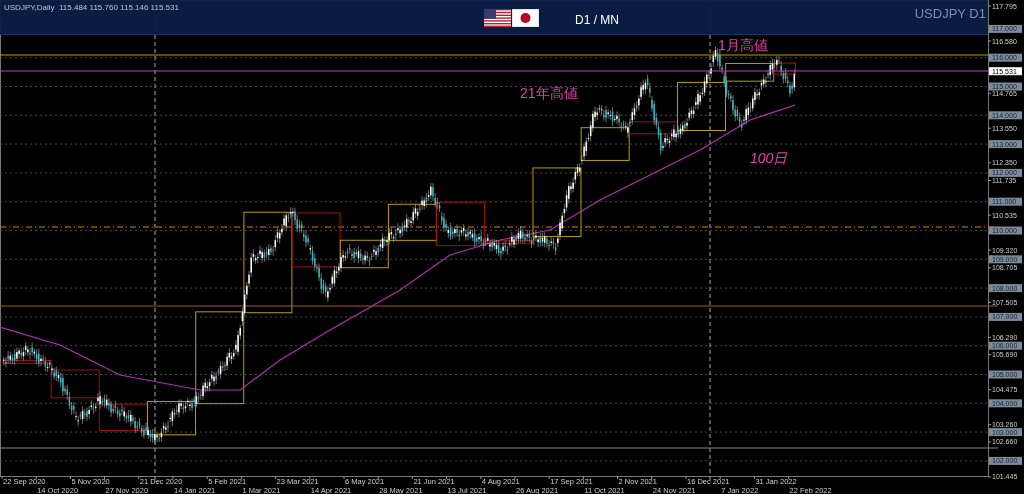 The height and width of the screenshot is (494, 1024). I want to click on annotation-label: 100日, so click(769, 158).